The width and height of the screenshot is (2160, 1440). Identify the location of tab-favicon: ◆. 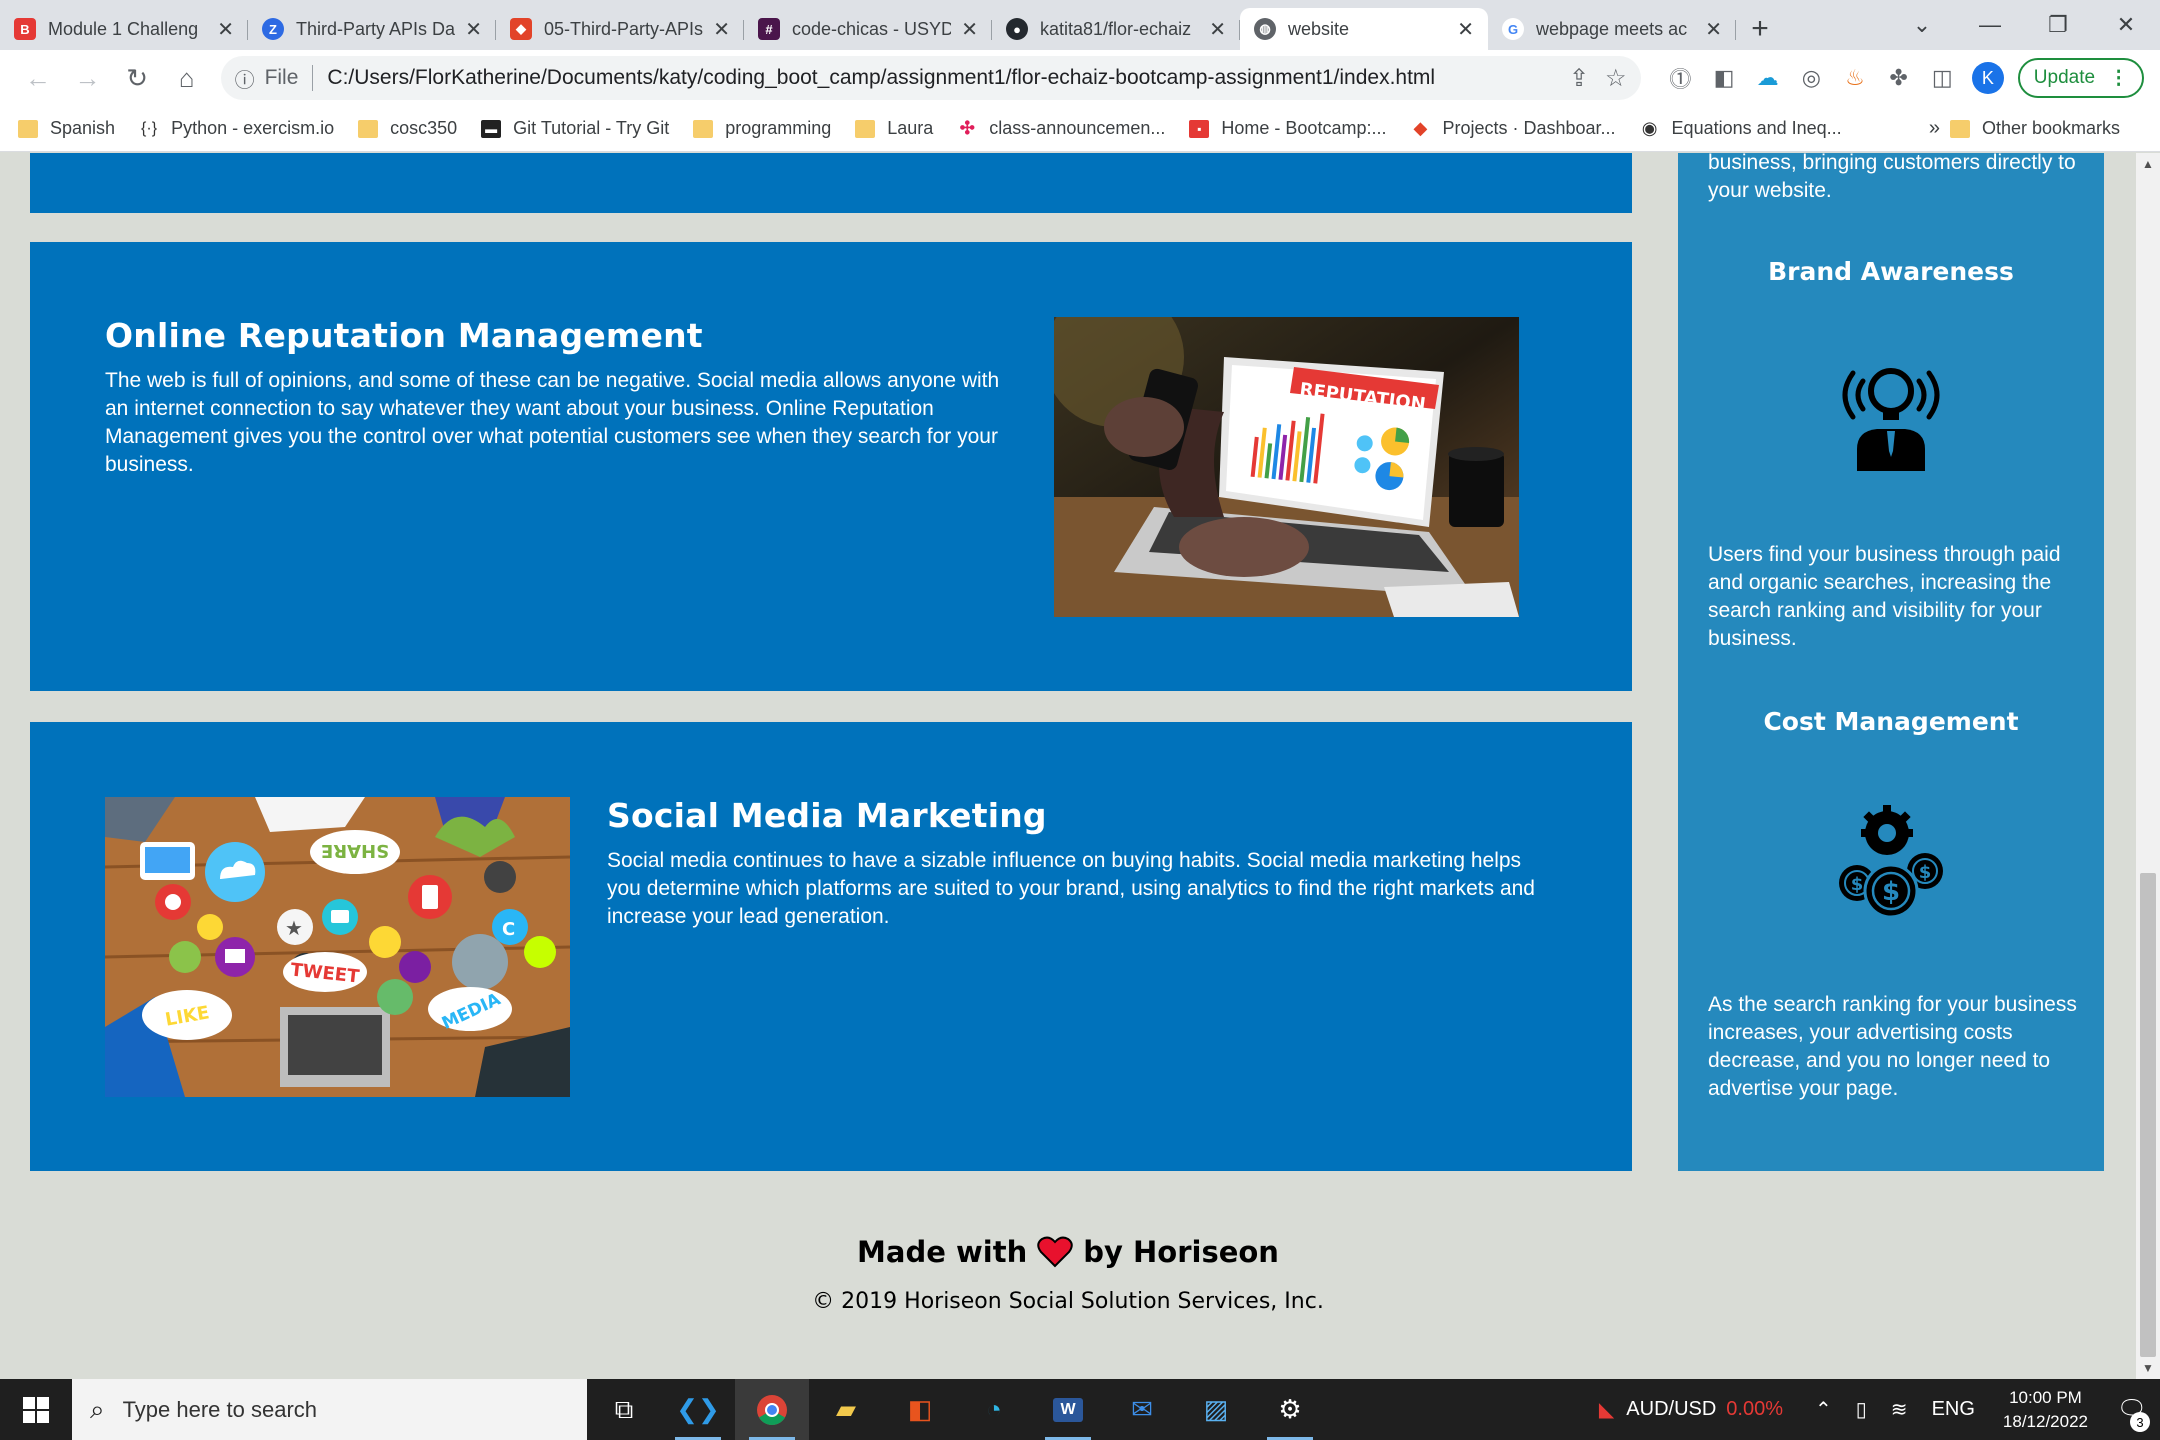
(521, 29).